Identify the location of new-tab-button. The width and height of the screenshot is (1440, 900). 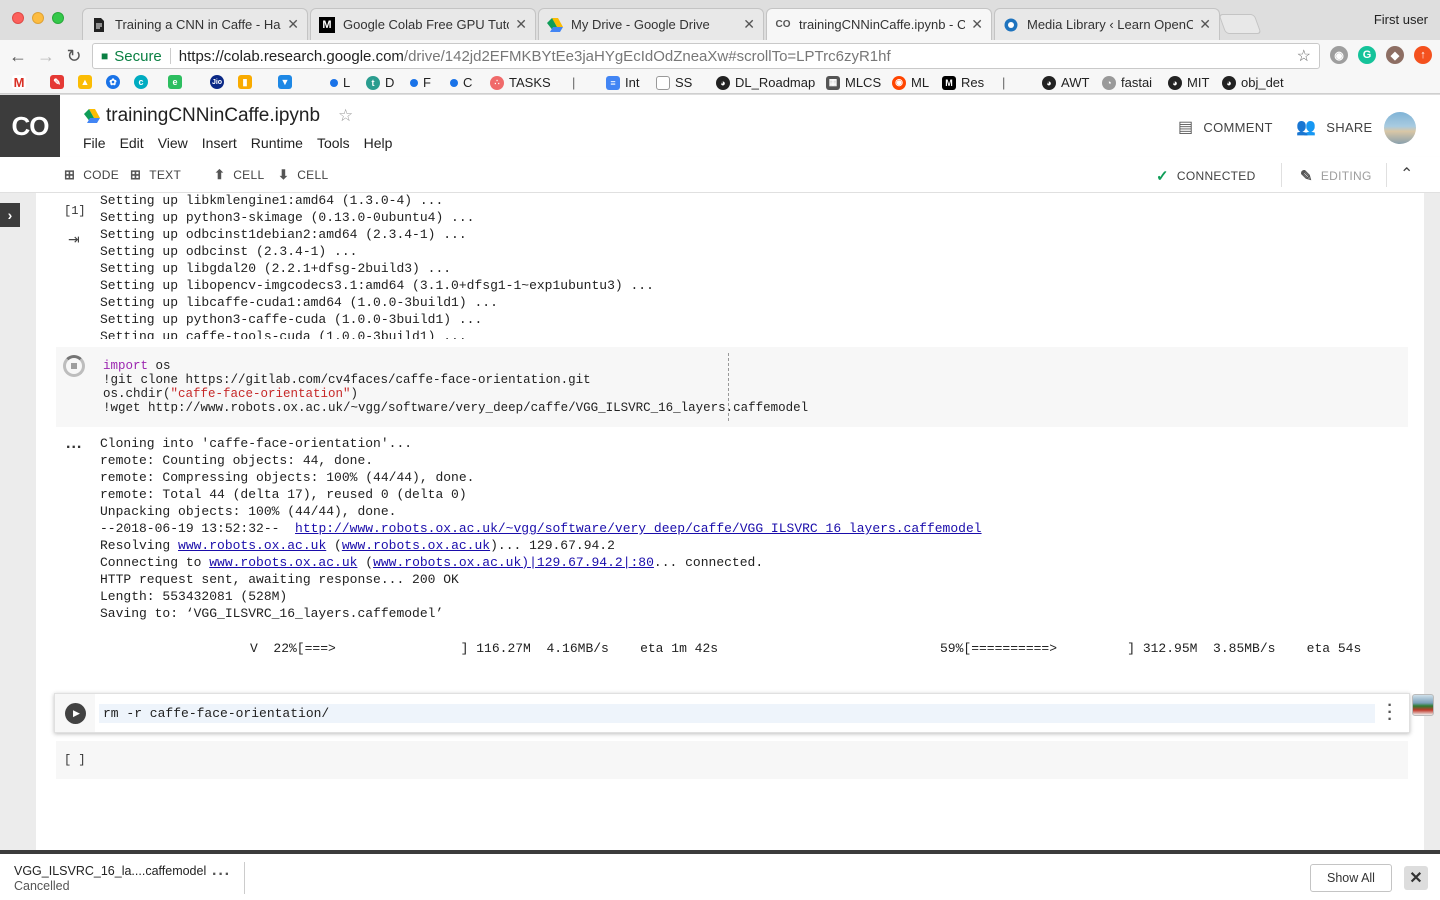
(1240, 24).